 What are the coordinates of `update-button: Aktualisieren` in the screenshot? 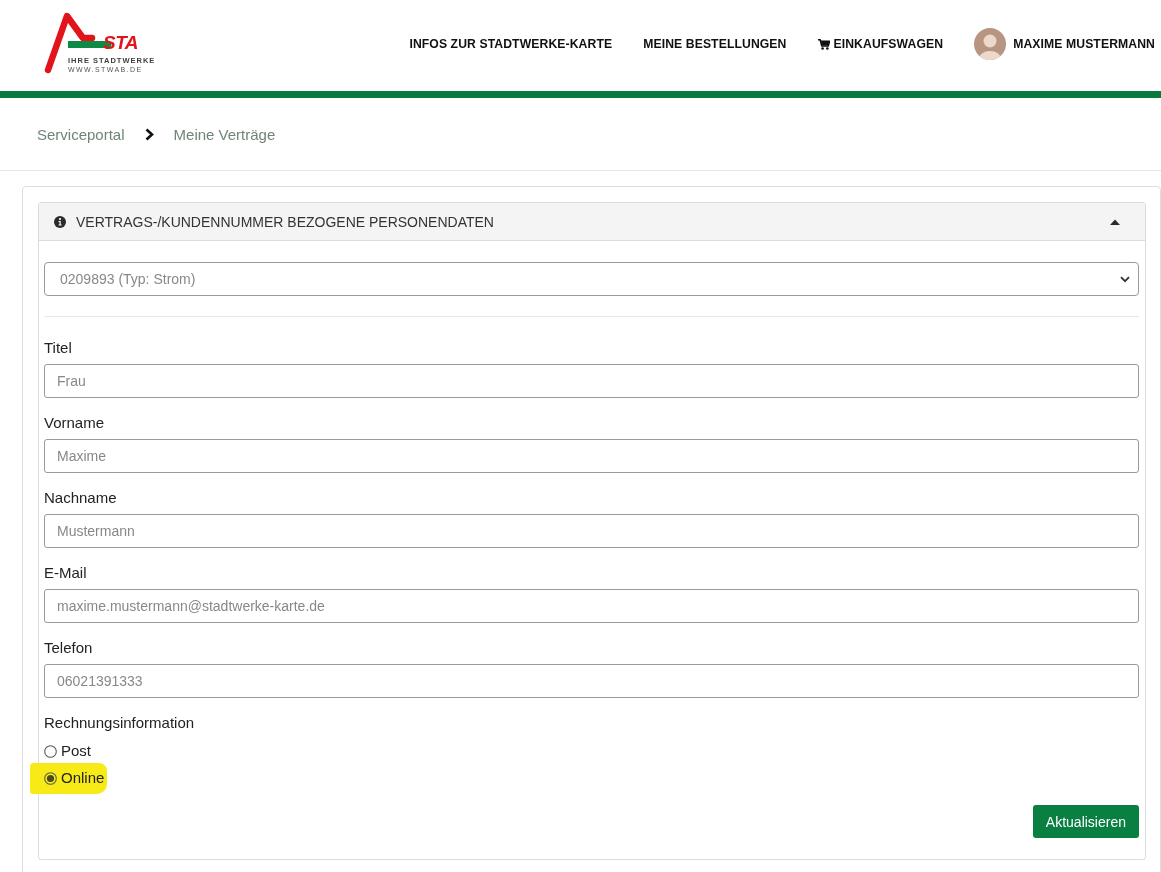 It's located at (1085, 821).